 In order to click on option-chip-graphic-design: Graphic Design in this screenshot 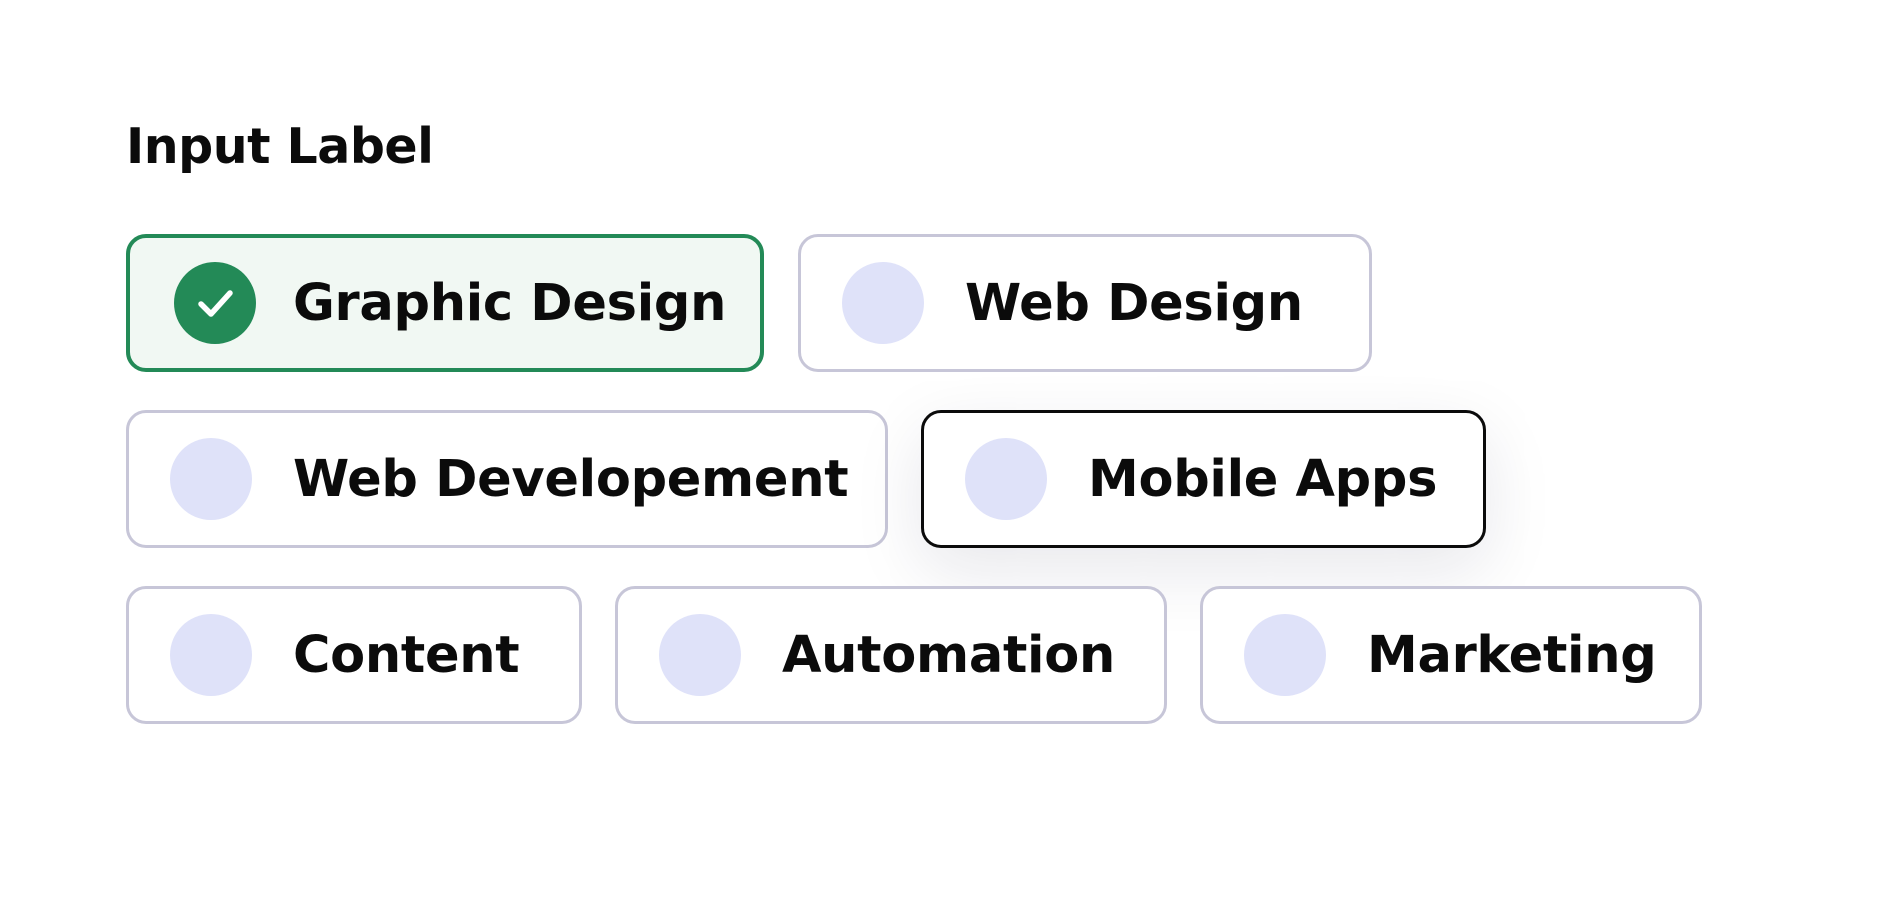, I will do `click(445, 303)`.